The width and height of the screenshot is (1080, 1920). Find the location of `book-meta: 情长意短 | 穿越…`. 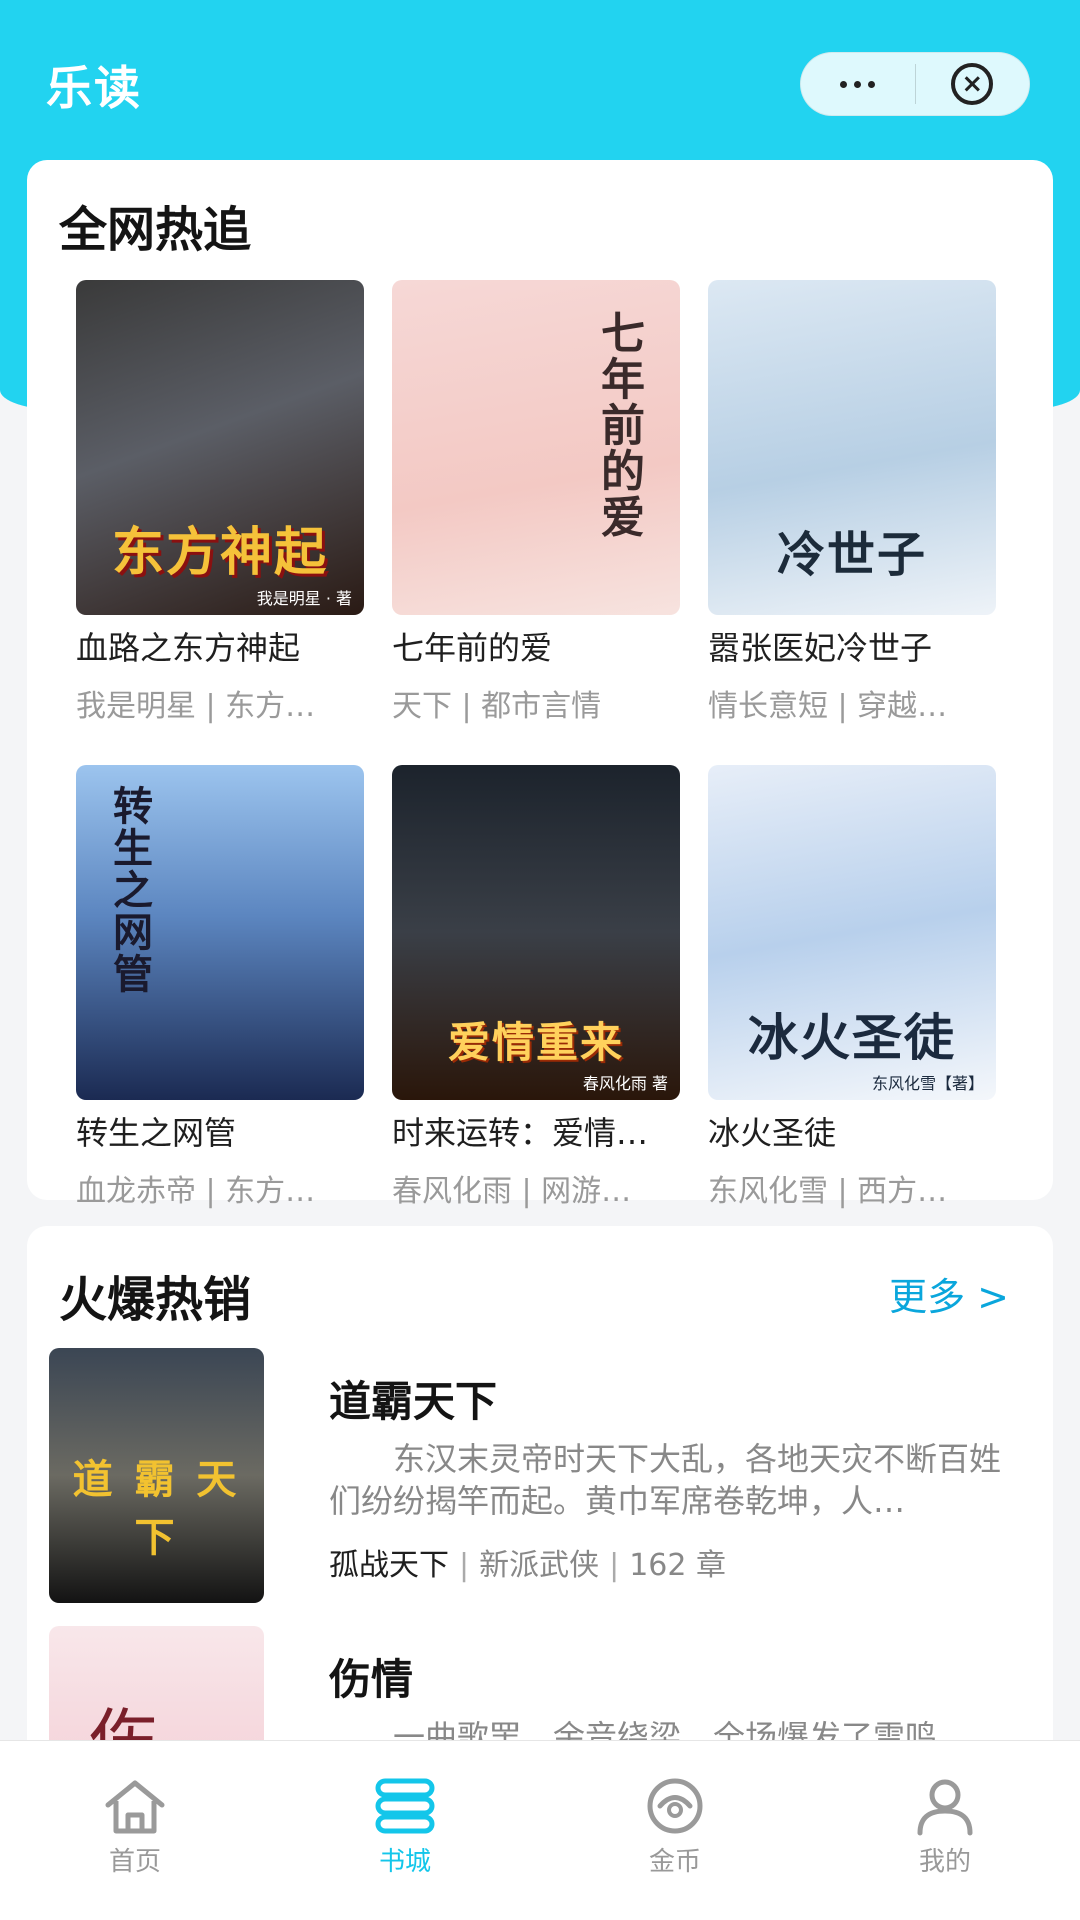

book-meta: 情长意短 | 穿越… is located at coordinates (828, 706).